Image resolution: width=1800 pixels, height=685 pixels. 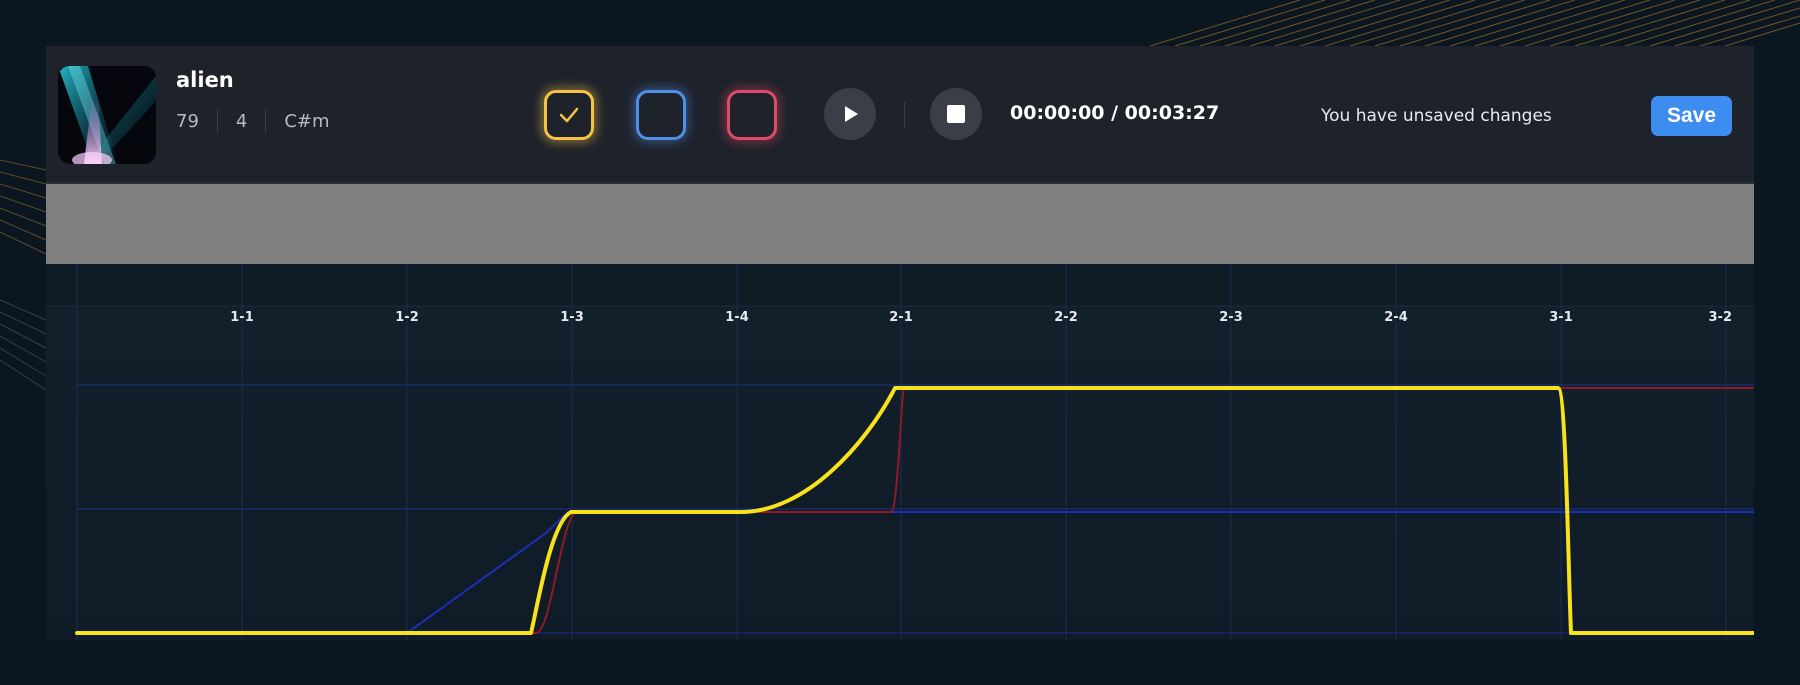 I want to click on play-button, so click(x=850, y=114).